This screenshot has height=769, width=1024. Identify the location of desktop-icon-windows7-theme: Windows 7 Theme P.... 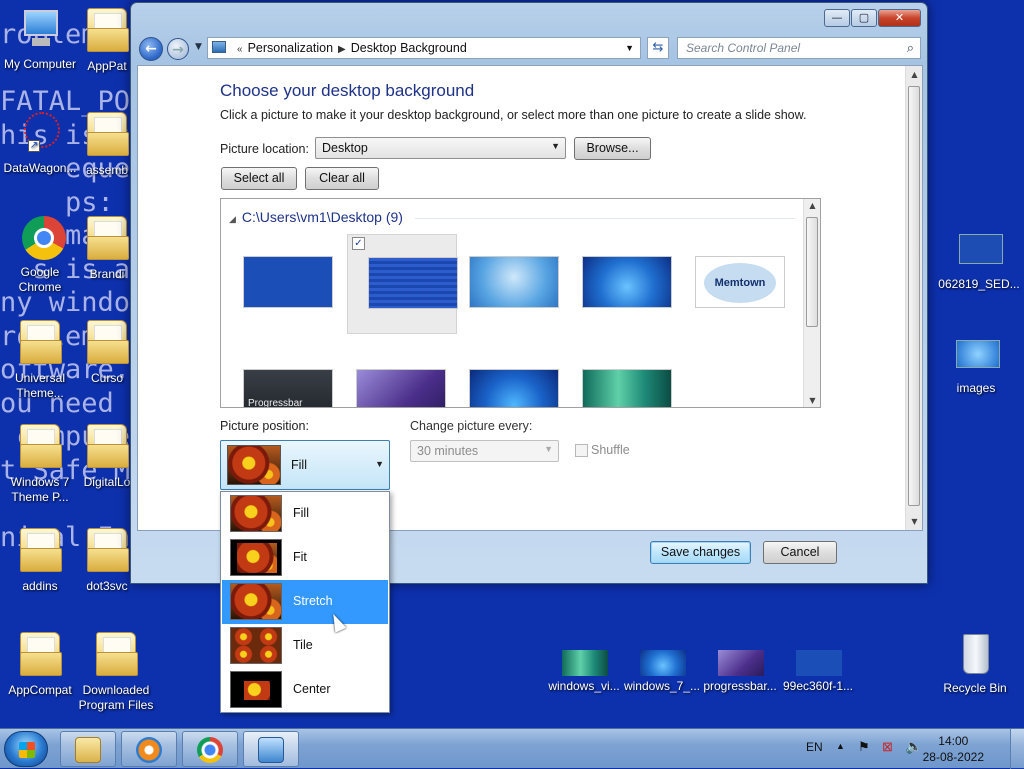
(40, 463).